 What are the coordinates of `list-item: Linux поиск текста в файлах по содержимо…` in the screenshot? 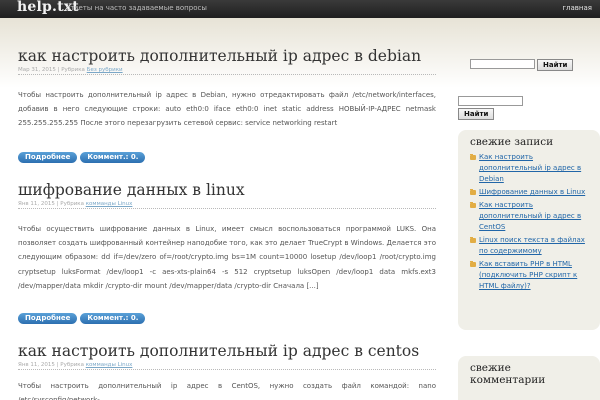 It's located at (529, 246).